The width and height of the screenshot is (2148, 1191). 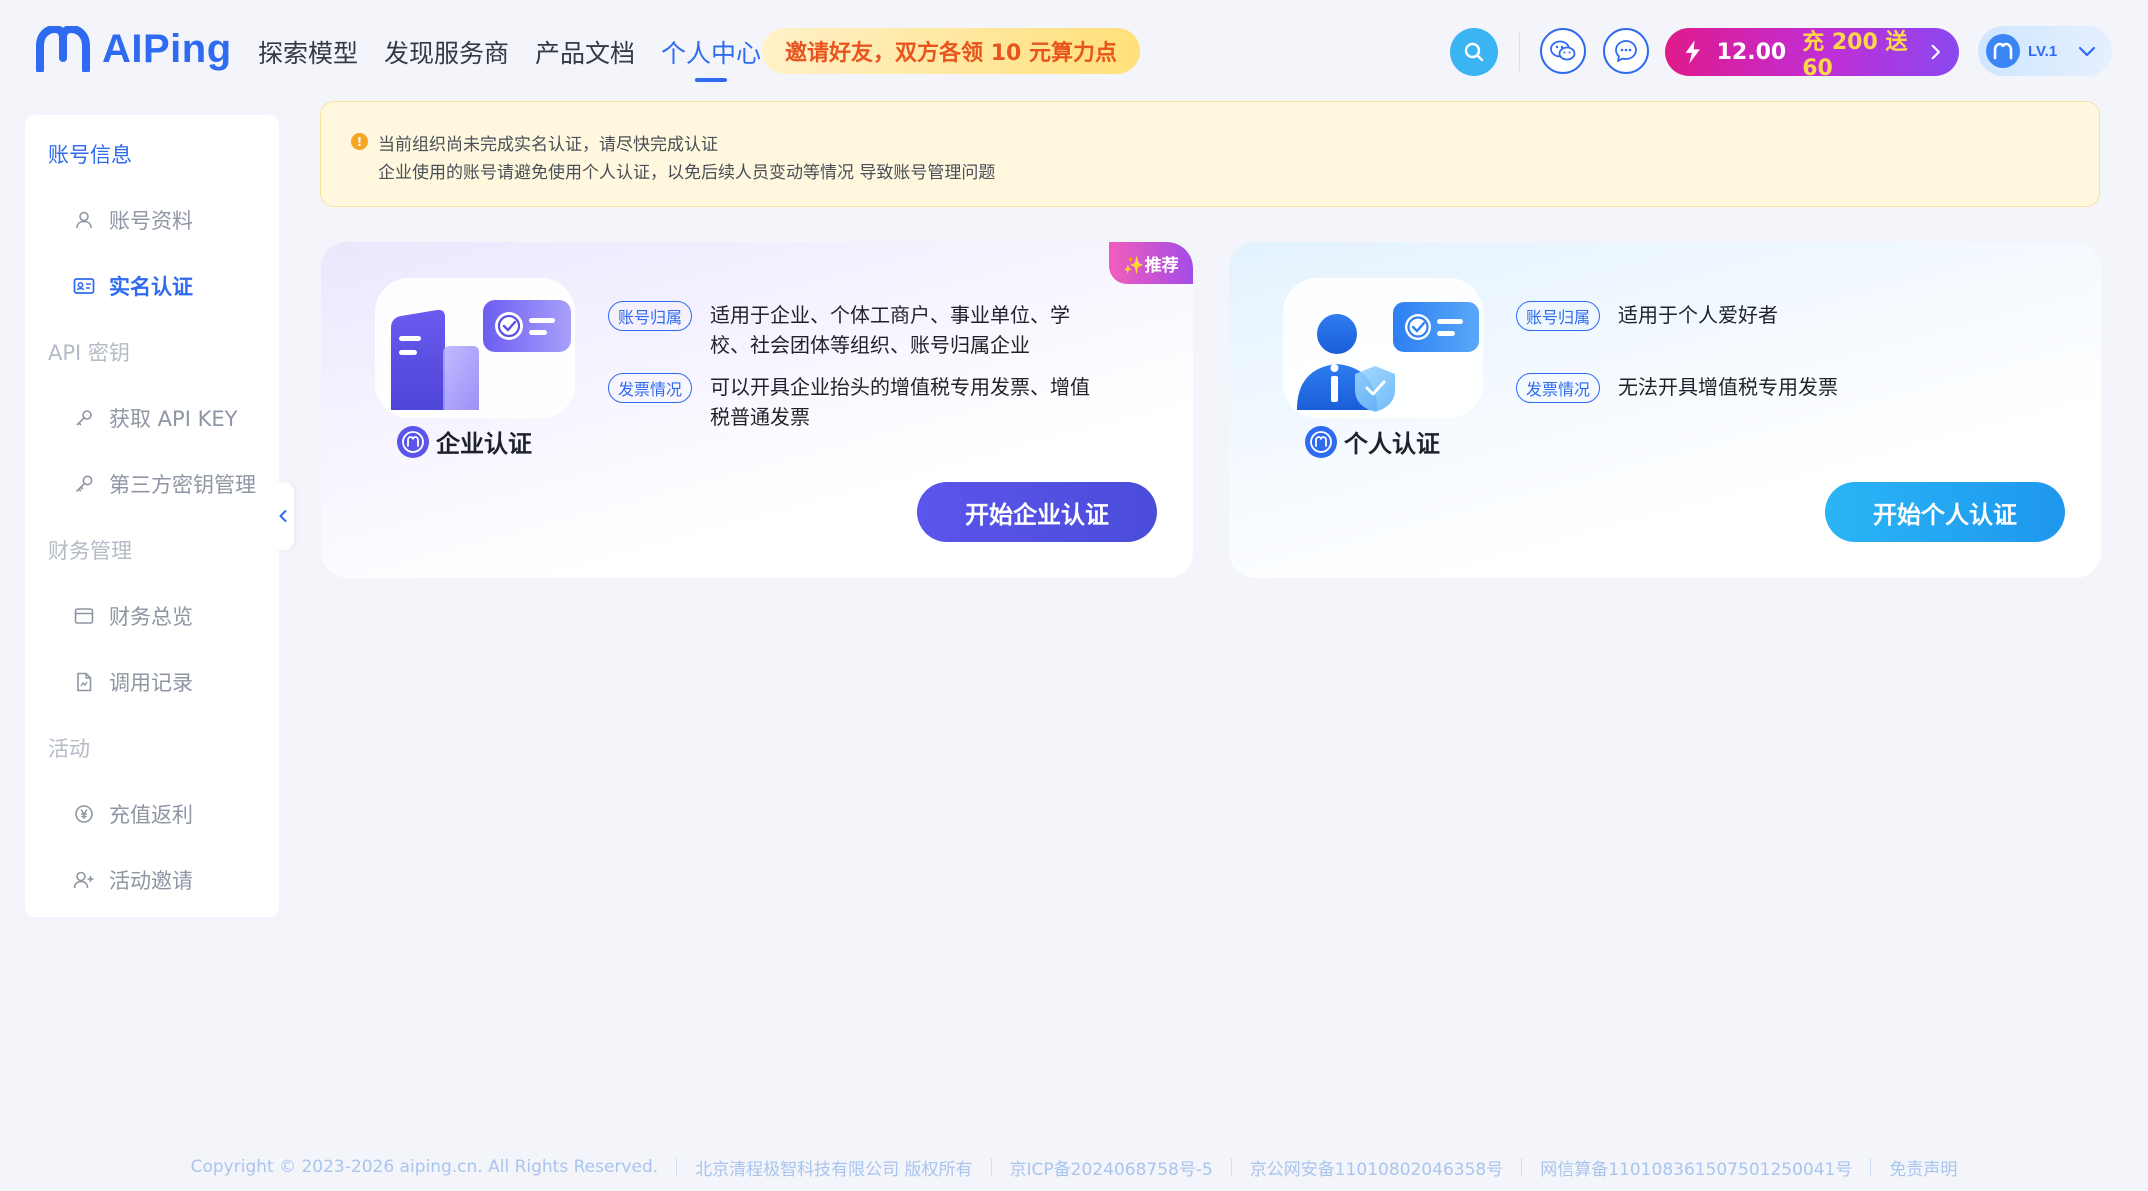 I want to click on start-enterprise-auth-button: 开始企业认证, so click(x=1037, y=512).